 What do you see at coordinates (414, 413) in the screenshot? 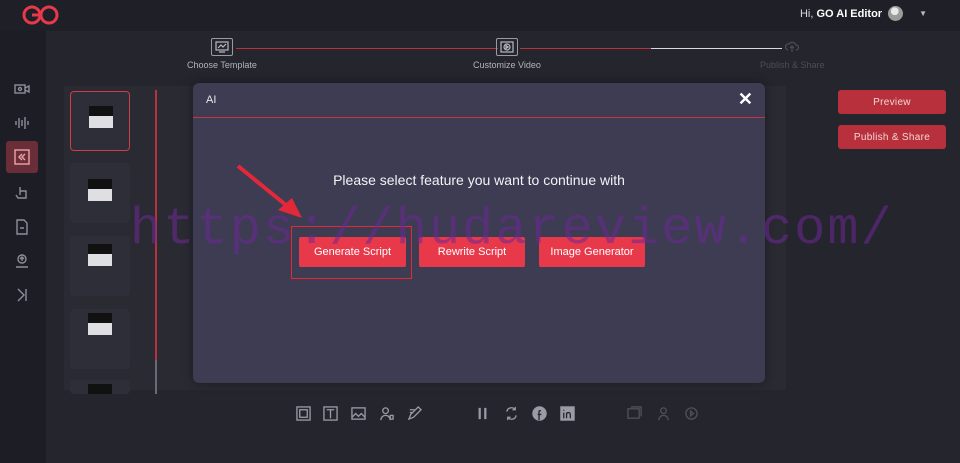
I see `edit-icon` at bounding box center [414, 413].